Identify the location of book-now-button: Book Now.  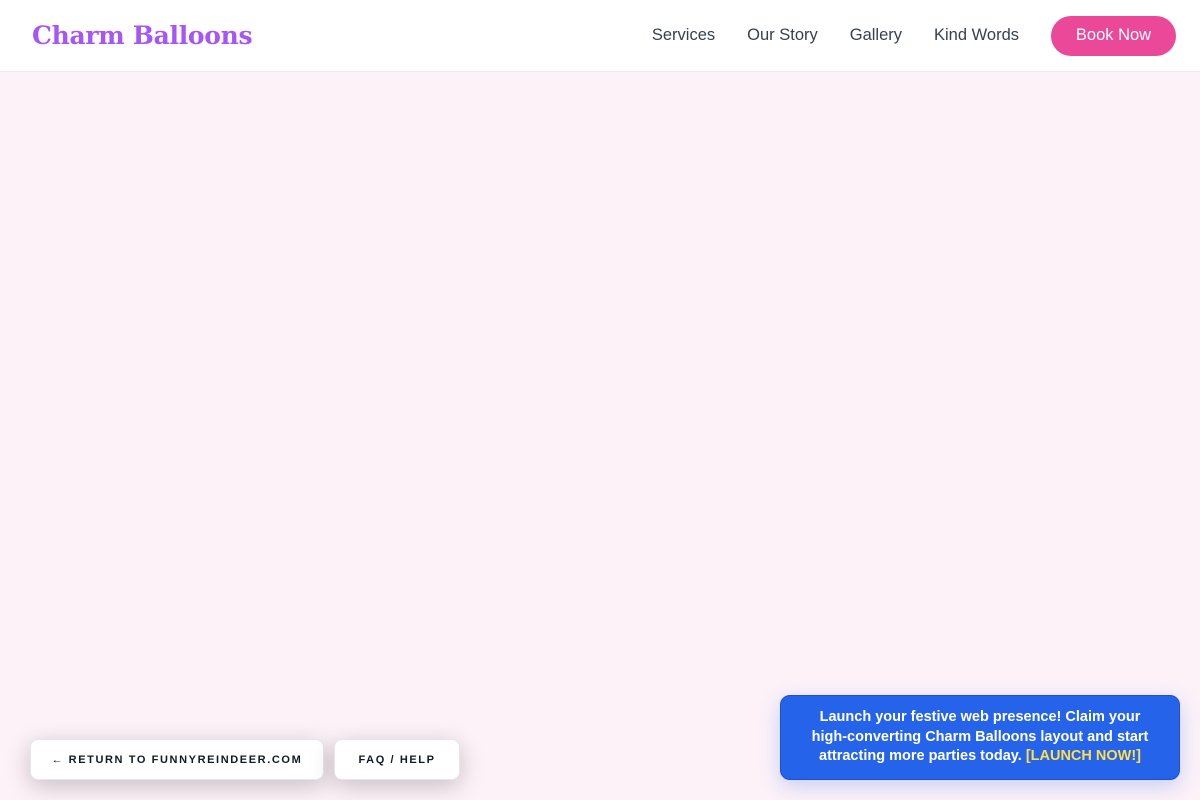
(1113, 35).